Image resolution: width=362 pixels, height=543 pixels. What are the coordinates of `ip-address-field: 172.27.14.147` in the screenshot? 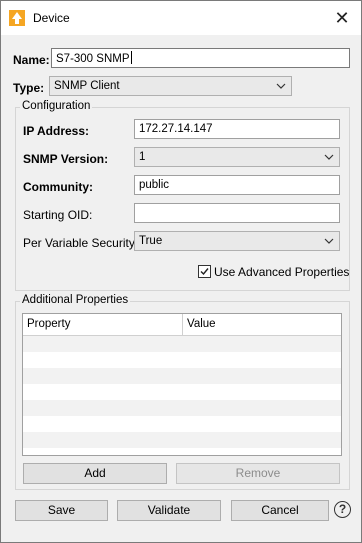 It's located at (237, 129).